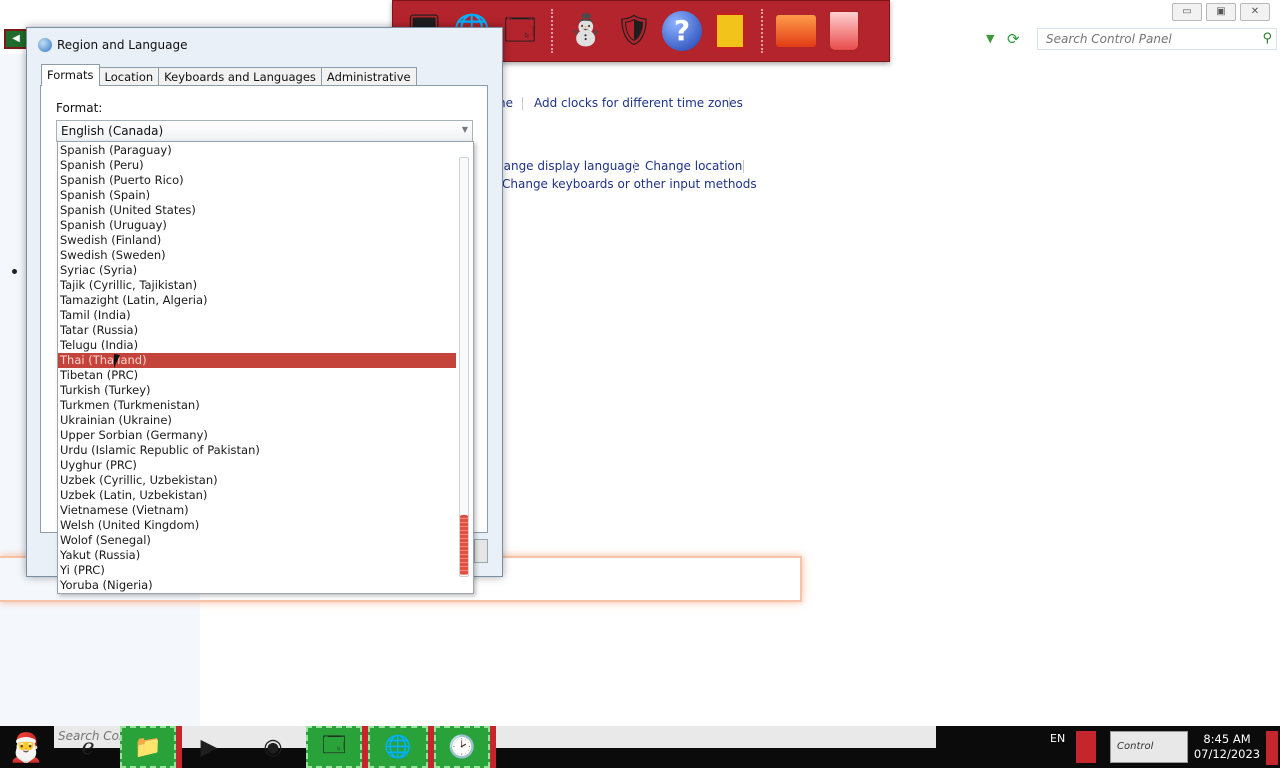  What do you see at coordinates (257, 585) in the screenshot?
I see `list-item: Yoruba (Nigeria)` at bounding box center [257, 585].